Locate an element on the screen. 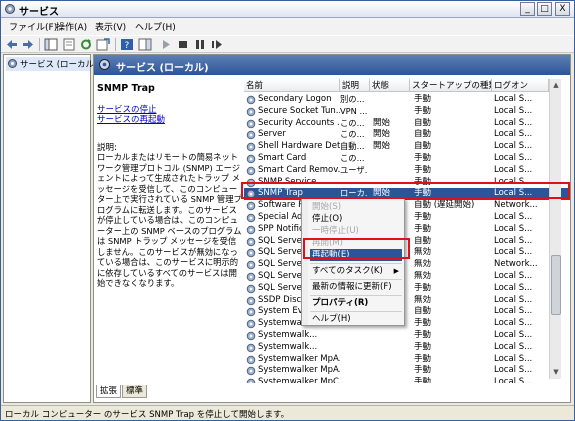 This screenshot has width=575, height=421. menu-item-all-tasks: すべてのタスク(K) ▶ is located at coordinates (356, 271).